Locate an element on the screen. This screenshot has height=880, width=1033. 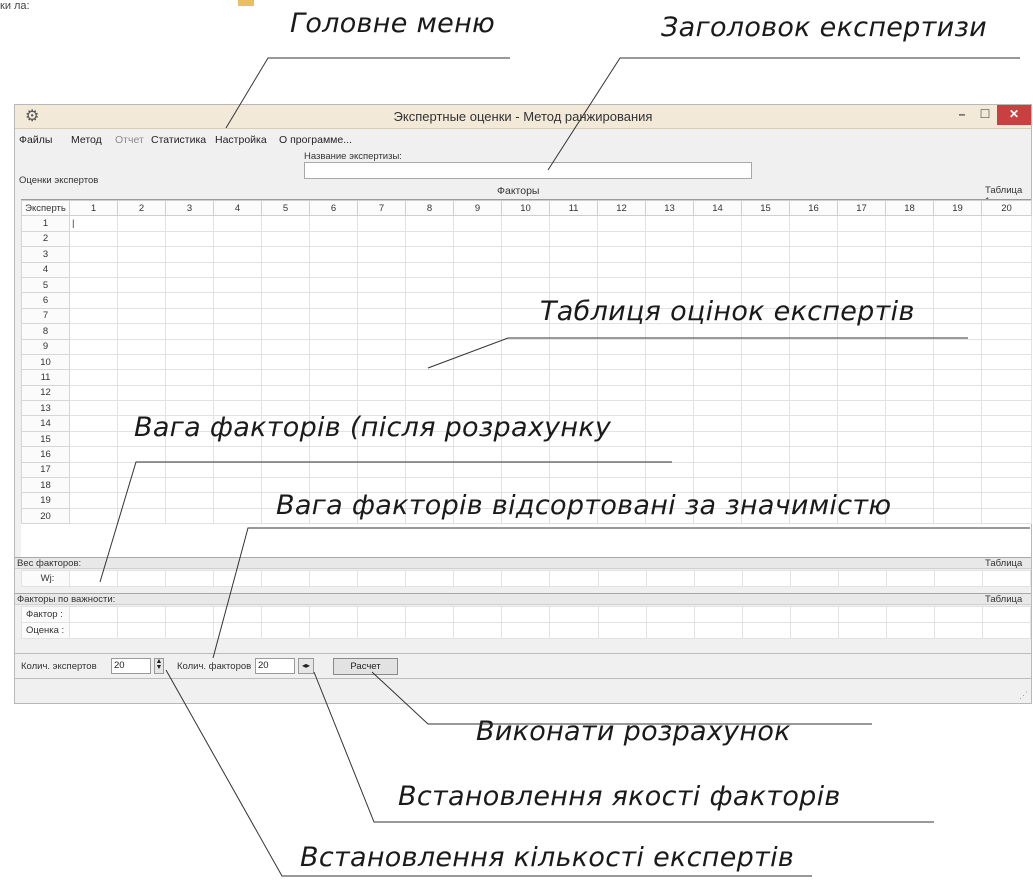
expert-row-header: 6 is located at coordinates (45, 300).